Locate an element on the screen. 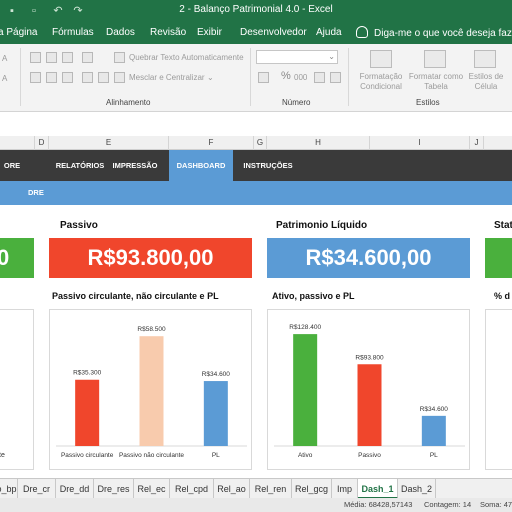 Image resolution: width=512 pixels, height=512 pixels. chart-panel-ativo: R$128.400 Ativo R$93.800 Passivo R$34.600 PL is located at coordinates (368, 389).